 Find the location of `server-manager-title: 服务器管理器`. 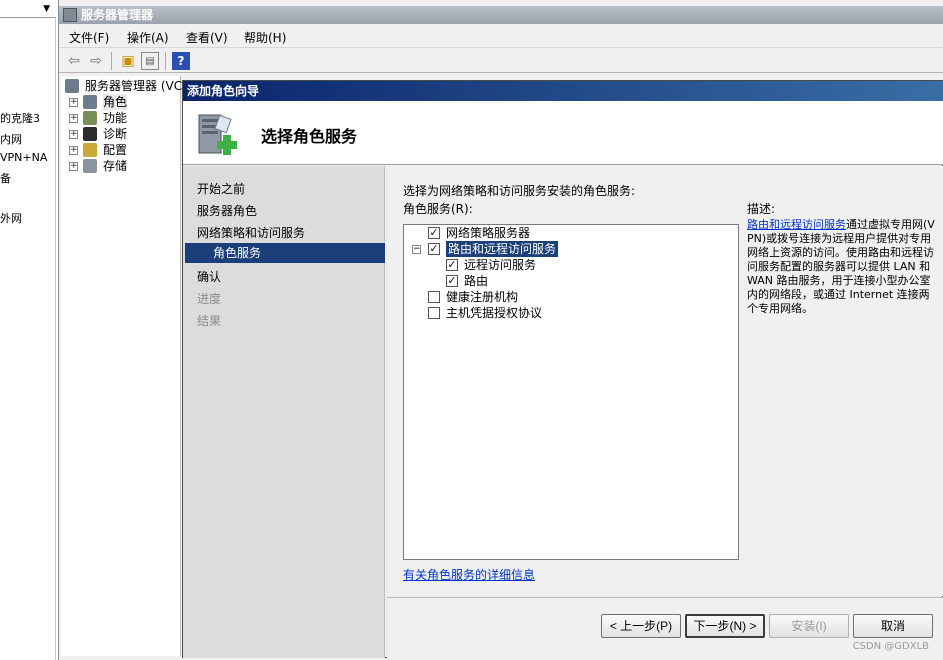

server-manager-title: 服务器管理器 is located at coordinates (117, 15).